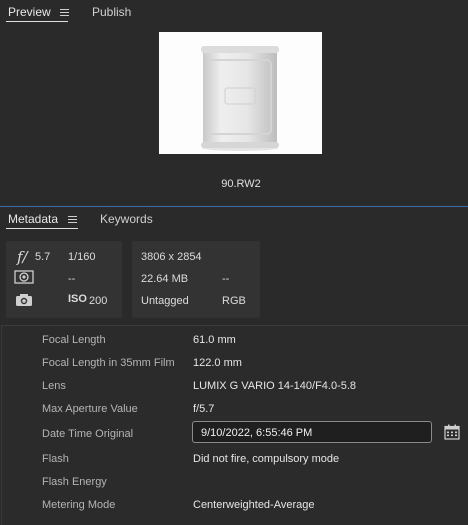  What do you see at coordinates (214, 340) in the screenshot?
I see `prop-value-focal-length: 61.0 mm` at bounding box center [214, 340].